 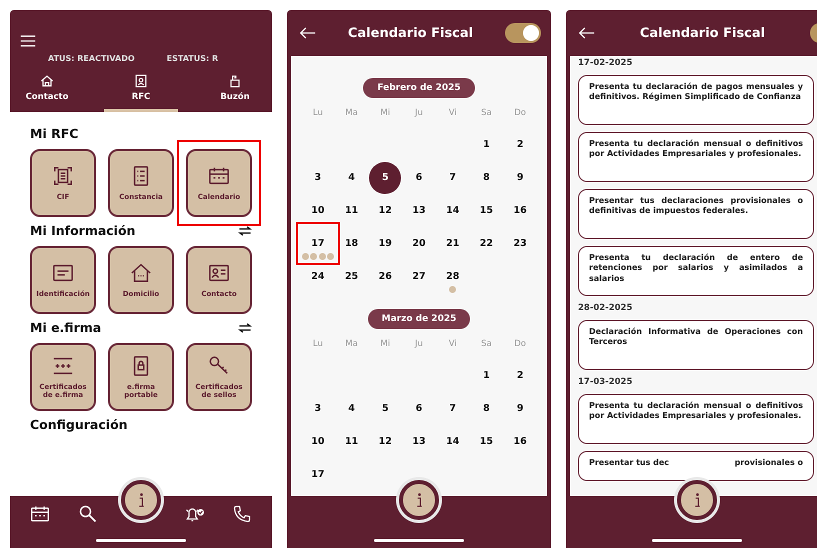 What do you see at coordinates (523, 33) in the screenshot?
I see `toggle-switch` at bounding box center [523, 33].